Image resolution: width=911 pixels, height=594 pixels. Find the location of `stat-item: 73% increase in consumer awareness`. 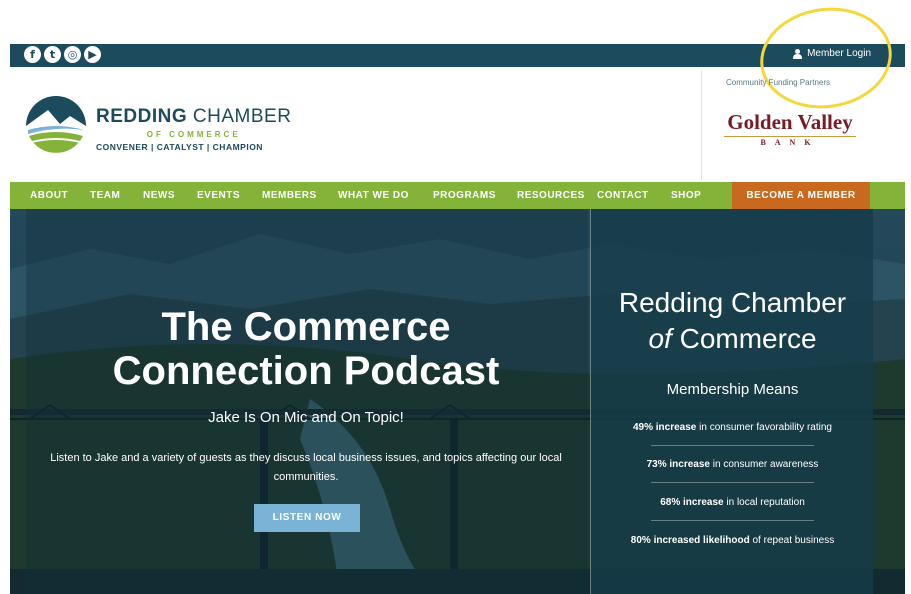

stat-item: 73% increase in consumer awareness is located at coordinates (732, 464).